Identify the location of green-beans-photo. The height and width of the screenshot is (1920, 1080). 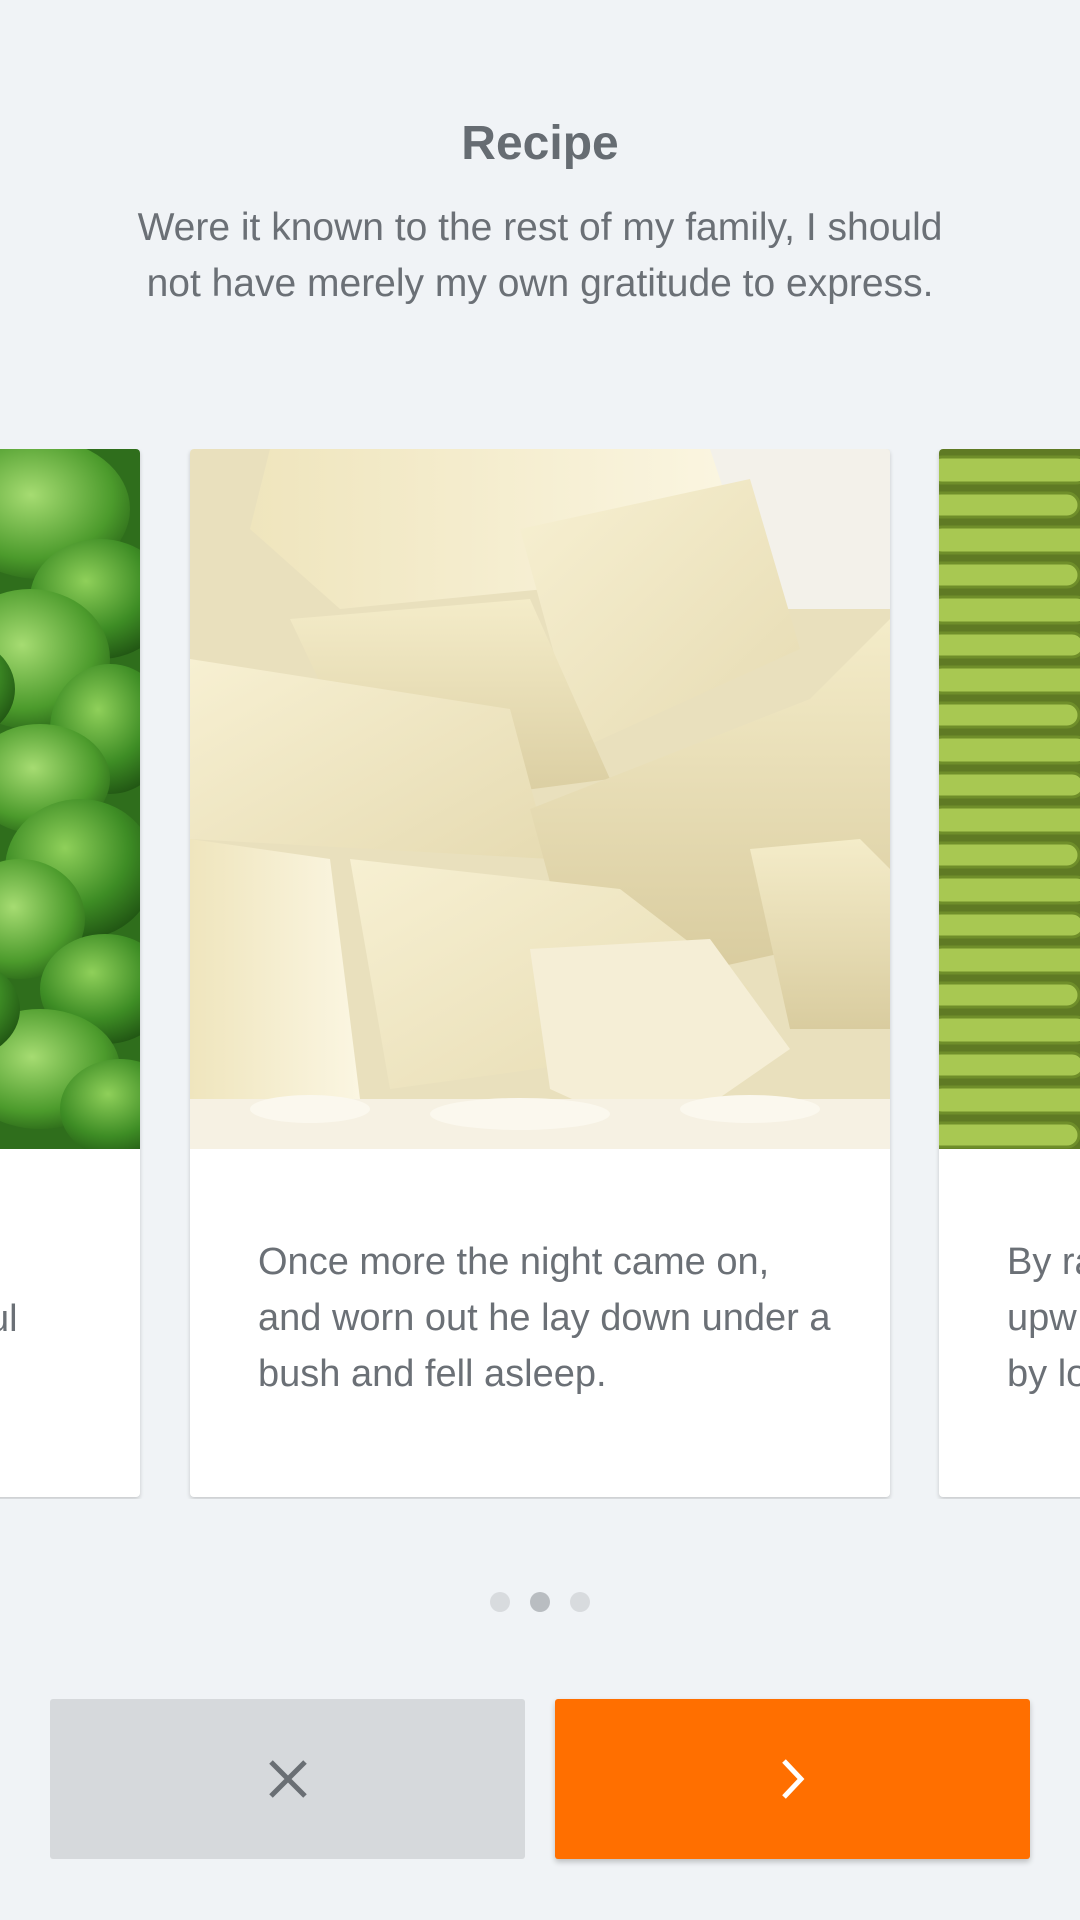
(1009, 799).